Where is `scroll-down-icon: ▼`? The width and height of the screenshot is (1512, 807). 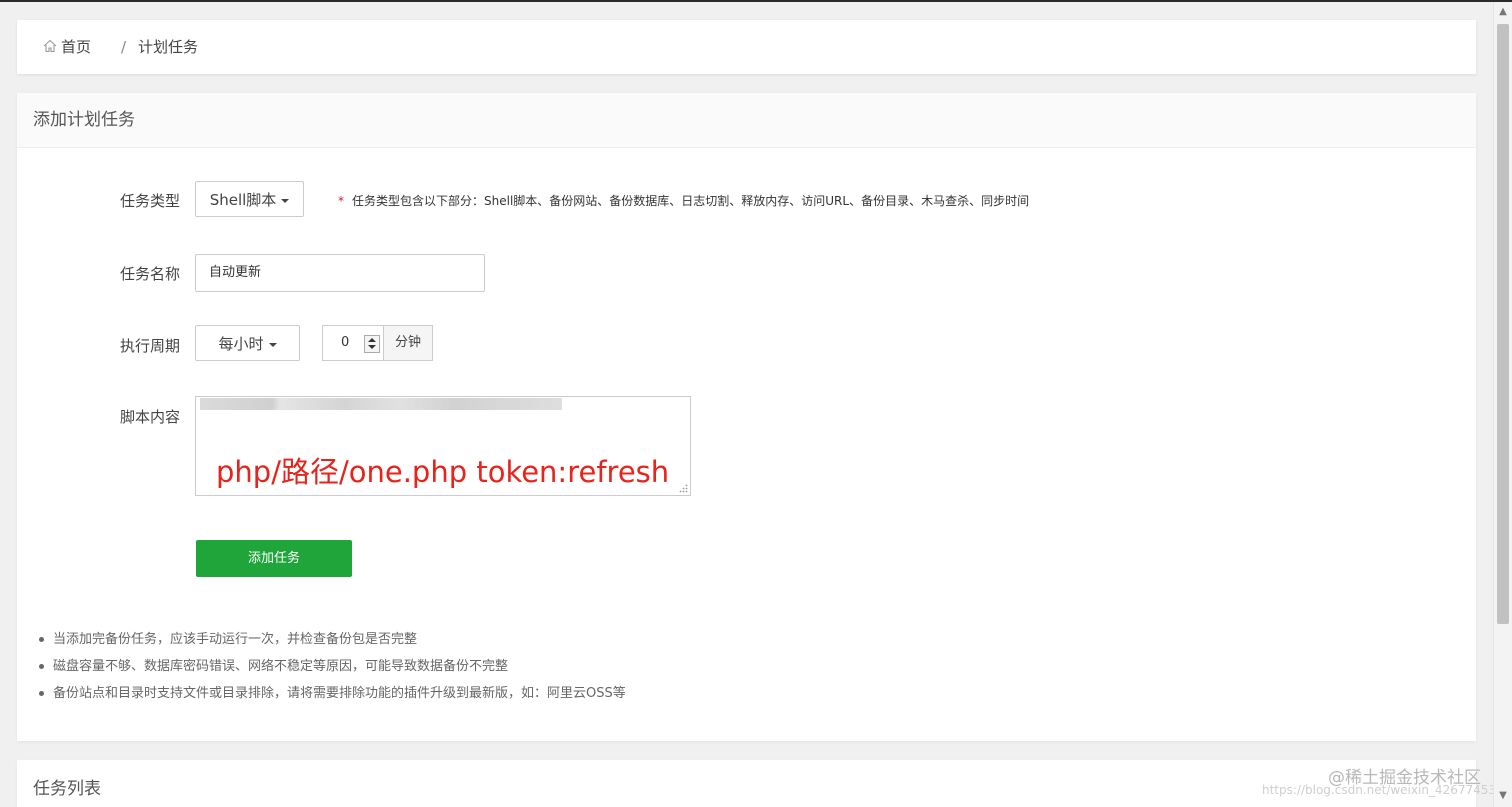
scroll-down-icon: ▼ is located at coordinates (1503, 796).